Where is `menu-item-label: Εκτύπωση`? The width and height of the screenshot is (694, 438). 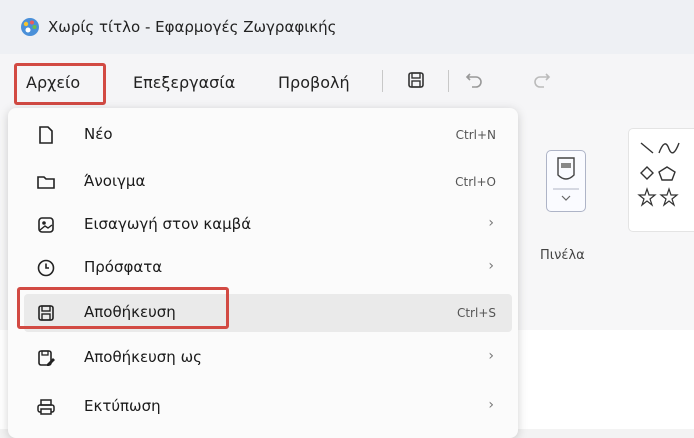 menu-item-label: Εκτύπωση is located at coordinates (122, 406).